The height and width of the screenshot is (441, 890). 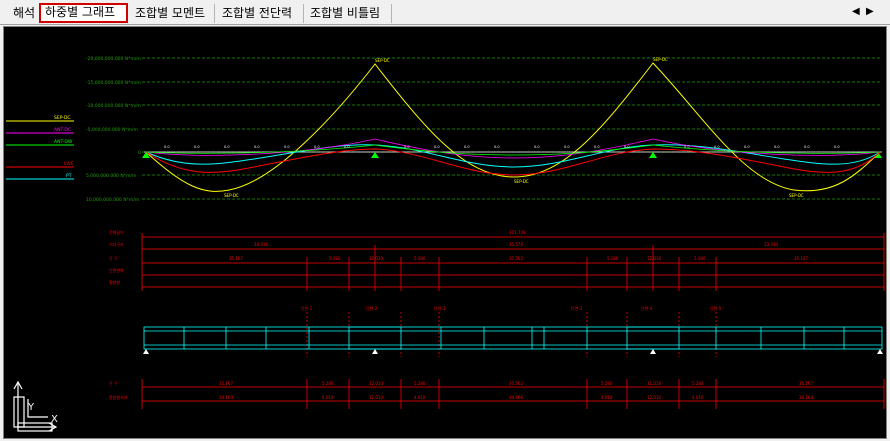 What do you see at coordinates (513, 338) in the screenshot?
I see `girder-elevation` at bounding box center [513, 338].